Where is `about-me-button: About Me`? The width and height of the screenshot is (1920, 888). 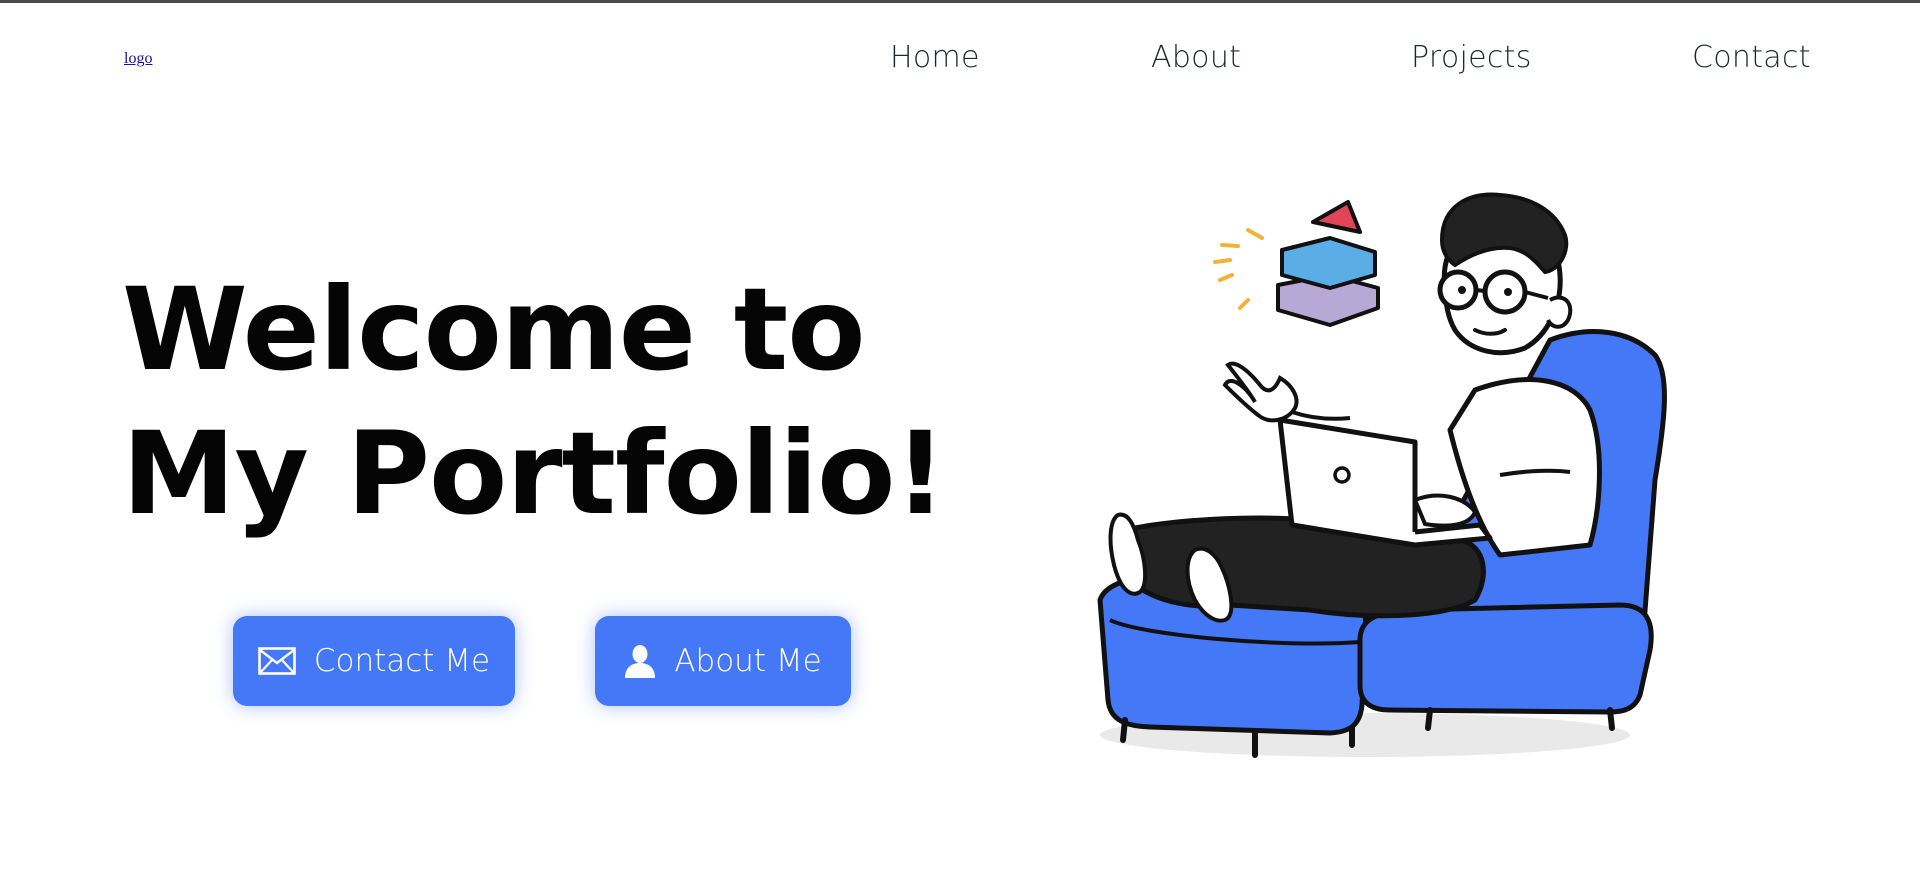 about-me-button: About Me is located at coordinates (723, 661).